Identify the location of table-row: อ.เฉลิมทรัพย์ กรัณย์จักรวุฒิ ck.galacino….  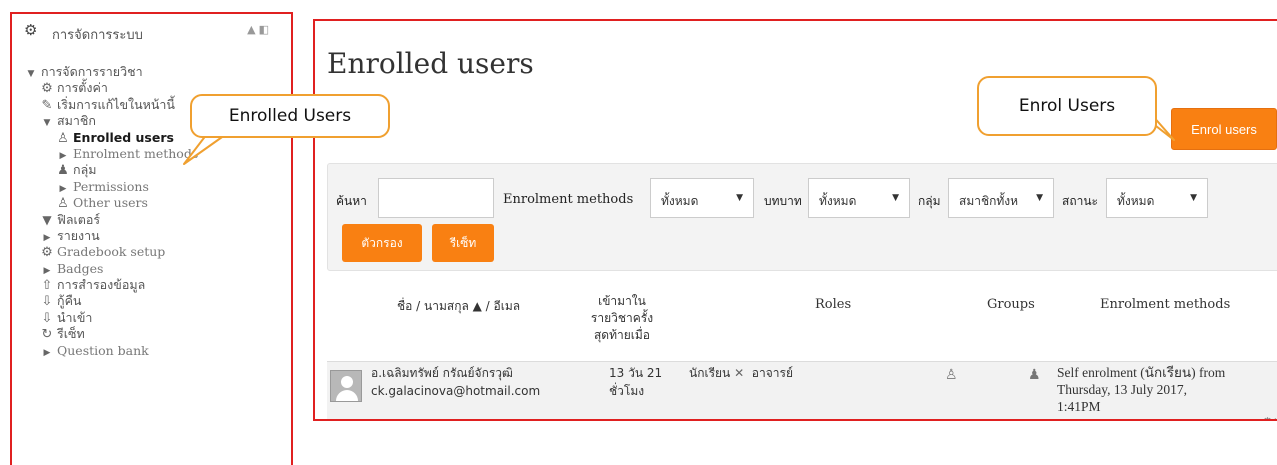
(802, 390).